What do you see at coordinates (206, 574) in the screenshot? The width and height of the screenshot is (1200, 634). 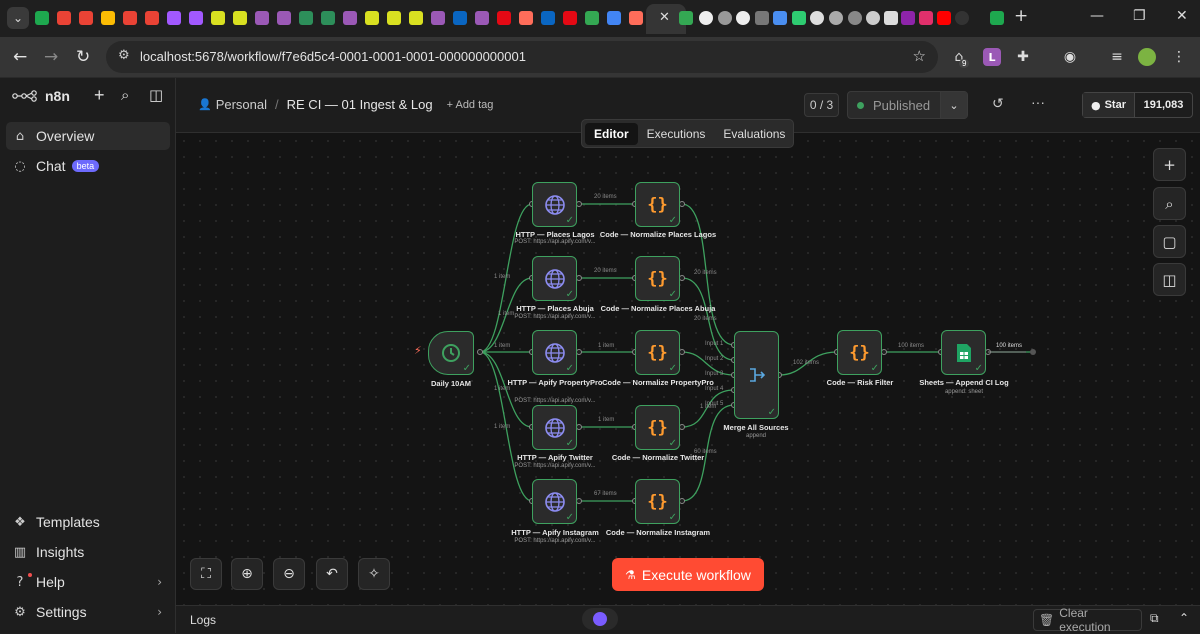 I see `zoom-to-fit-icon: ⛶` at bounding box center [206, 574].